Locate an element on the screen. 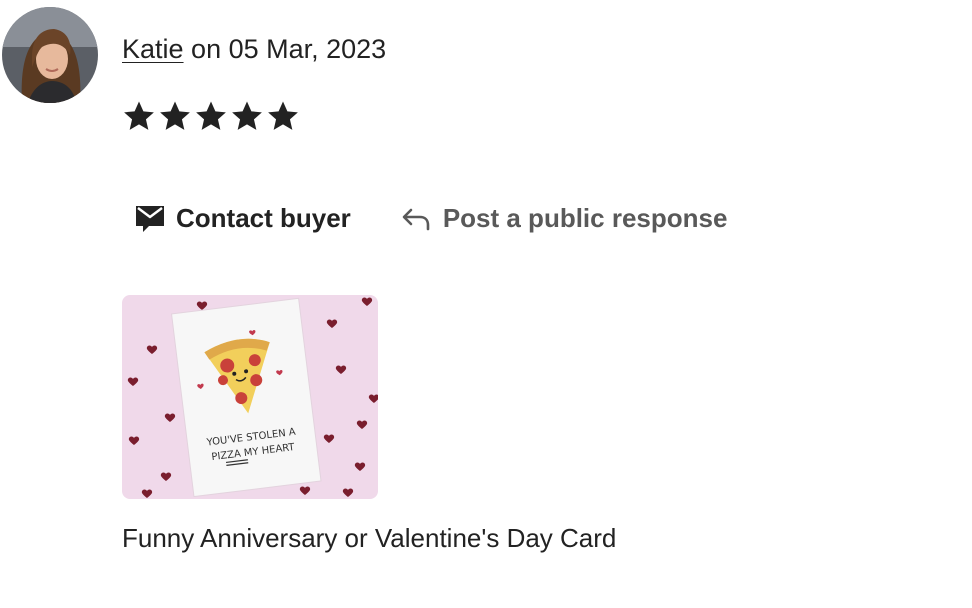 This screenshot has height=608, width=972. reply-arrow-icon is located at coordinates (416, 219).